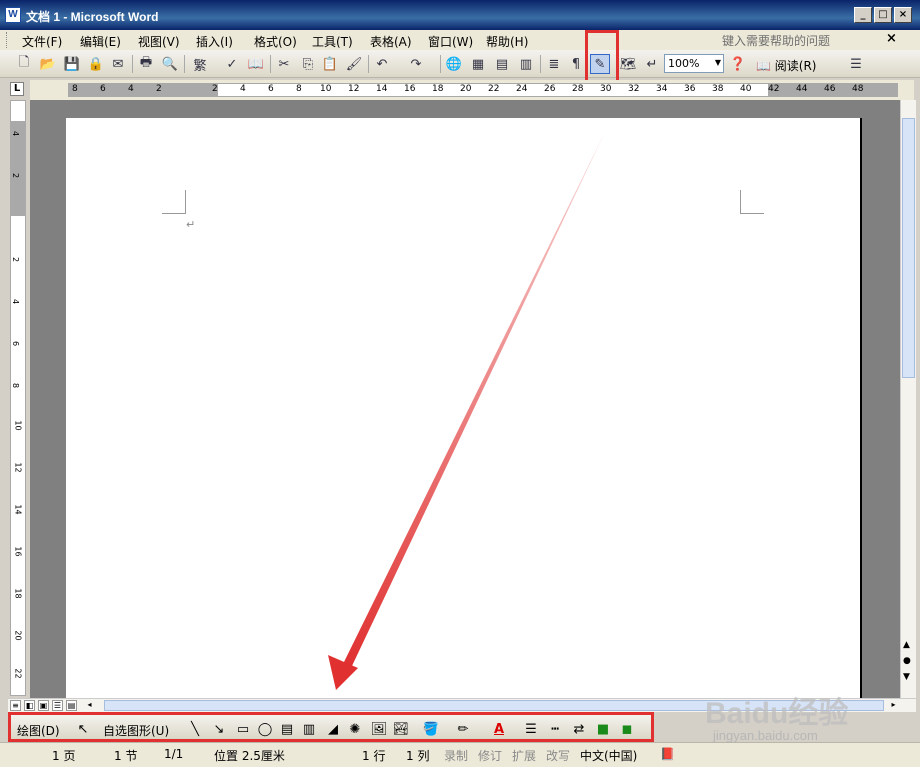  Describe the element at coordinates (275, 41) in the screenshot. I see `menu-format: 格式(O)` at that location.